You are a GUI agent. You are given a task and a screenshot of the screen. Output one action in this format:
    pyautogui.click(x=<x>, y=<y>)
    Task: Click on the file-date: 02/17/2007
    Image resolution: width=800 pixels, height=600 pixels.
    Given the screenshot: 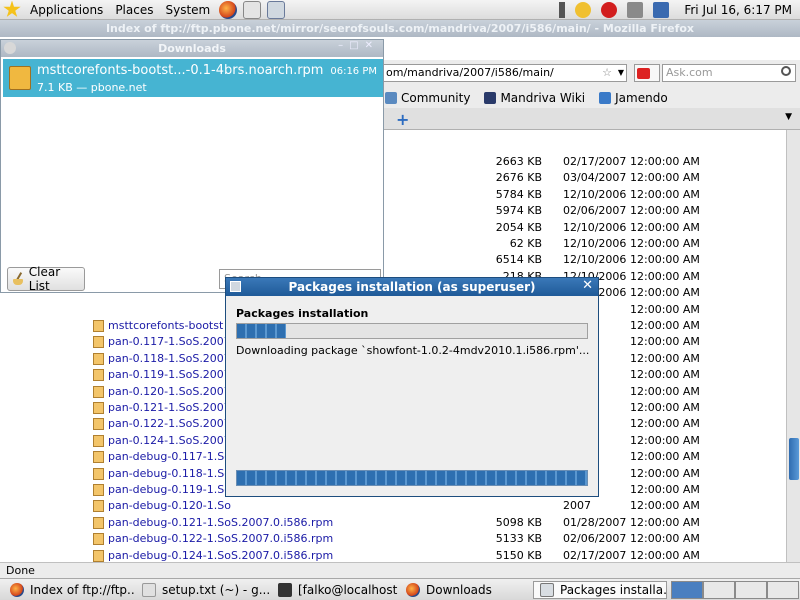 What is the action you would take?
    pyautogui.click(x=595, y=555)
    